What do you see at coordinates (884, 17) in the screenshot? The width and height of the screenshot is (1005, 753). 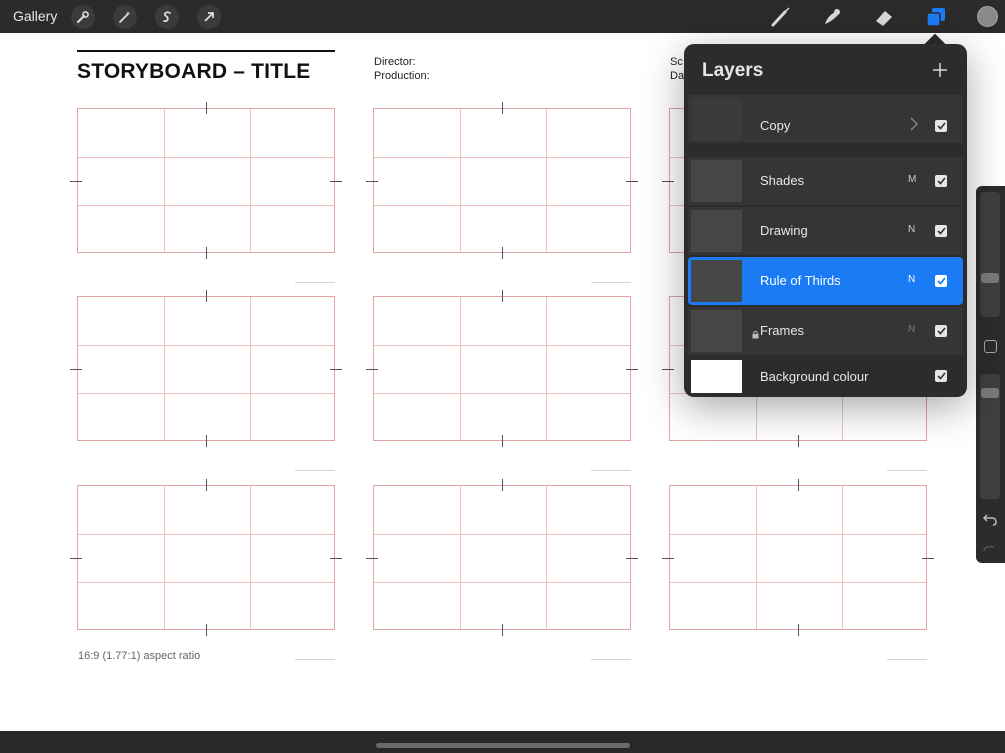 I see `eraser-icon` at bounding box center [884, 17].